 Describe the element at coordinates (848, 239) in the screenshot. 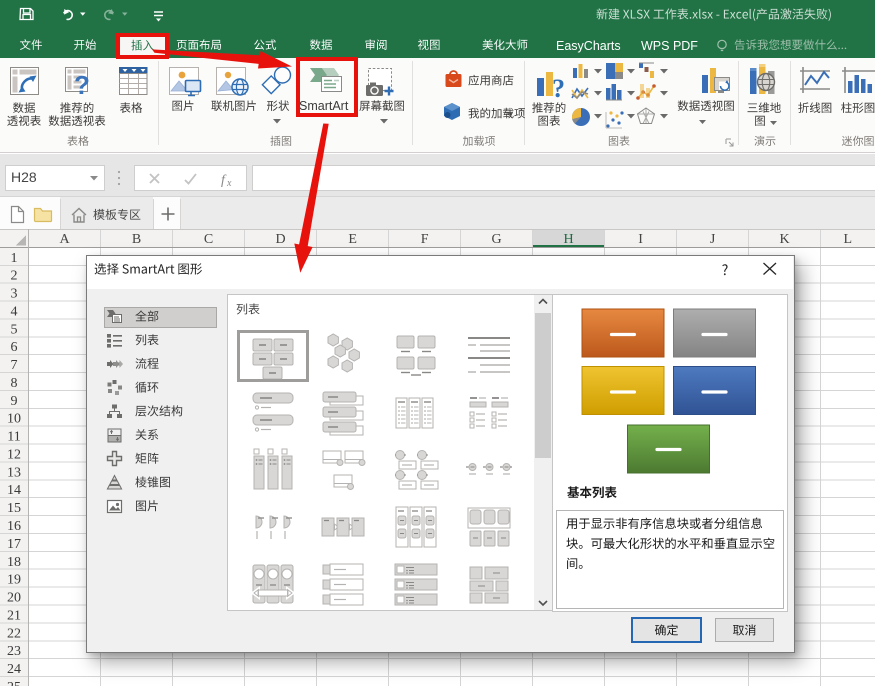

I see `svg-text: L` at that location.